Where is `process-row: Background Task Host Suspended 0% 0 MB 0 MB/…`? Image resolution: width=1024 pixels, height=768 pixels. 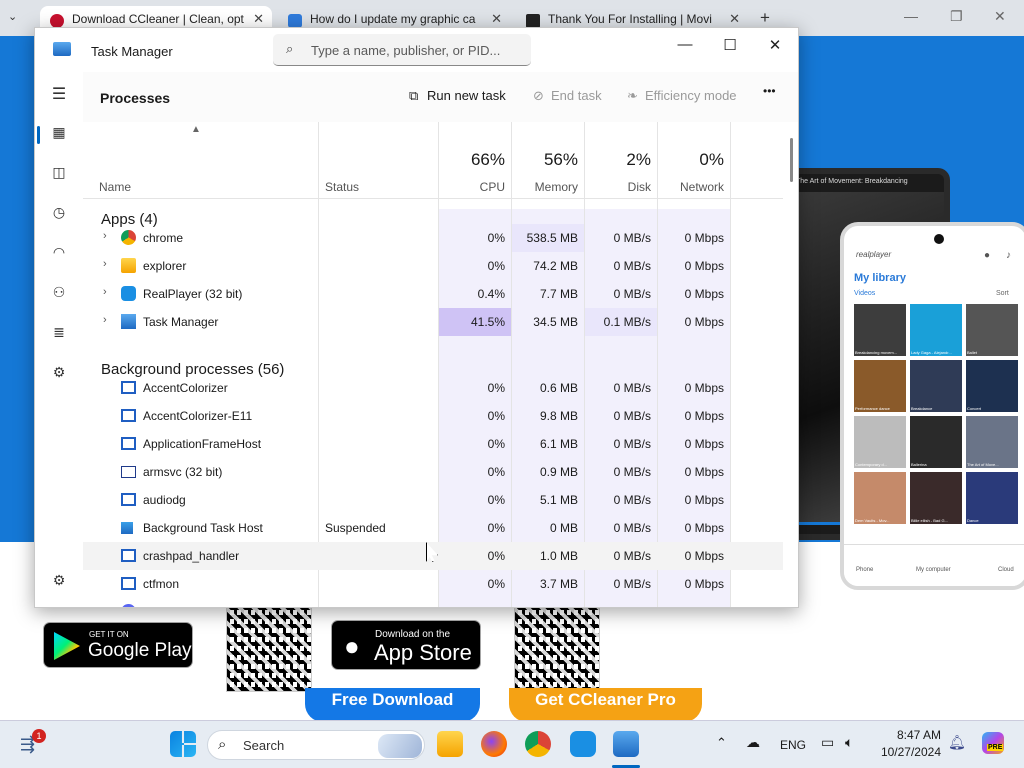
process-row: Background Task Host Suspended 0% 0 MB 0 MB/… is located at coordinates (433, 528).